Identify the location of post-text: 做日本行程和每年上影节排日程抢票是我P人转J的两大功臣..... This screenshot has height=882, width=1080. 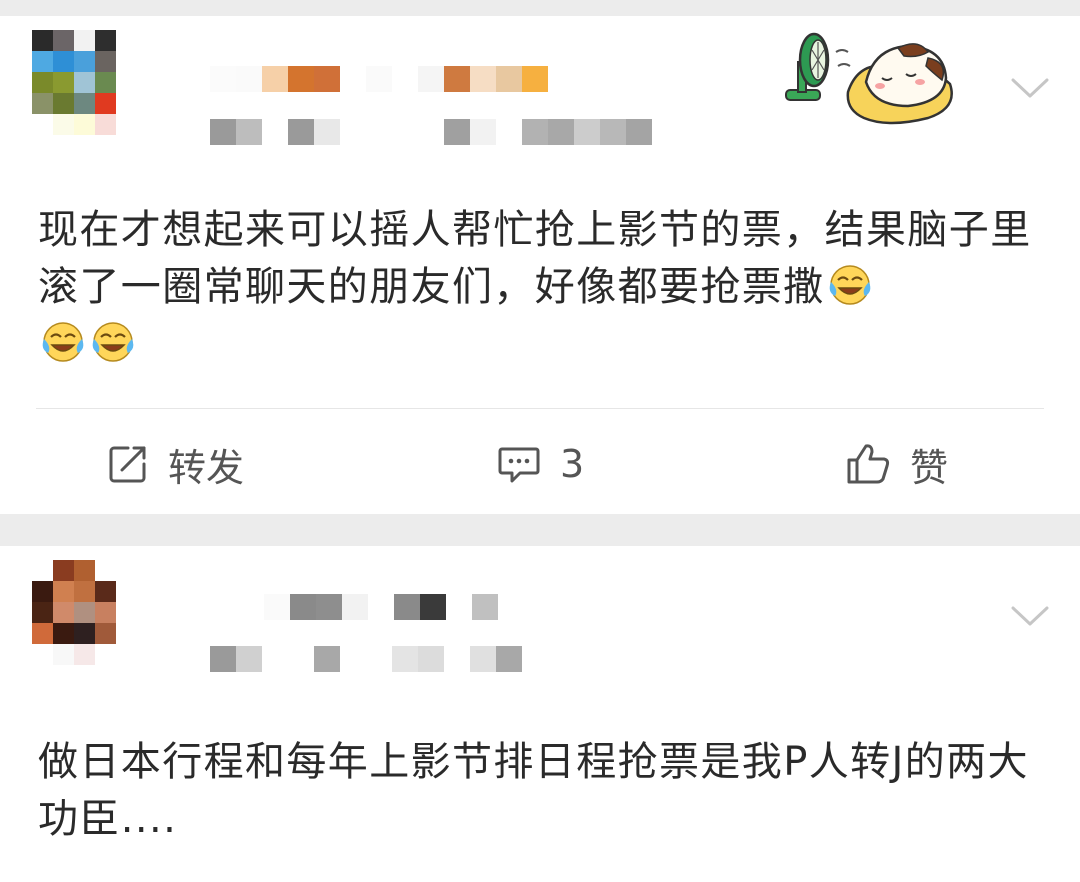
(533, 790).